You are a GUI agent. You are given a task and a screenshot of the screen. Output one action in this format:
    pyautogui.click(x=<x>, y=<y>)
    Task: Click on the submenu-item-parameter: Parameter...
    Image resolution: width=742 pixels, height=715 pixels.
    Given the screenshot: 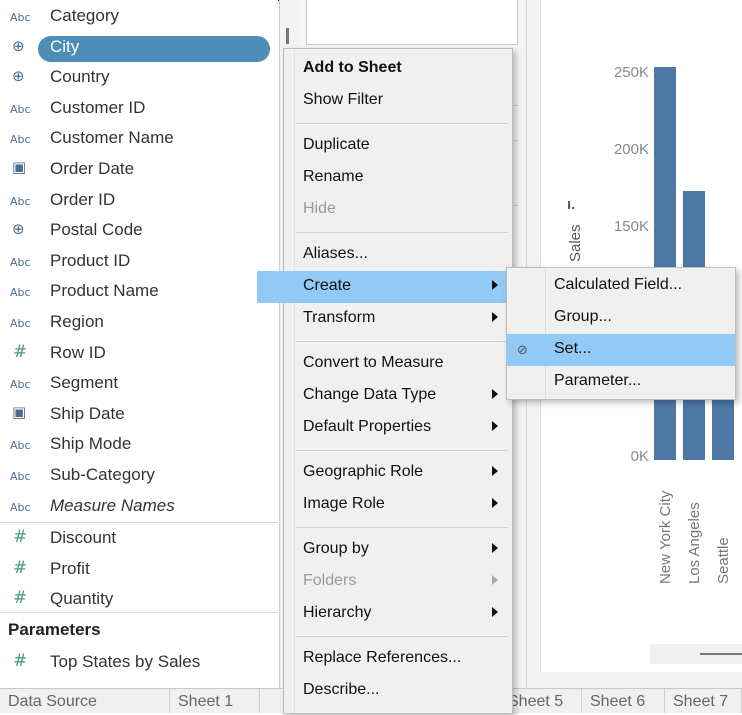 What is the action you would take?
    pyautogui.click(x=621, y=382)
    